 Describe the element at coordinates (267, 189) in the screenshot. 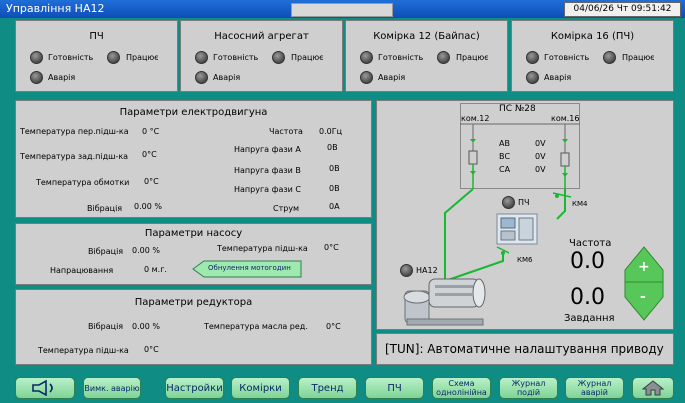

I see `motor-param-label: Напруга фази С` at that location.